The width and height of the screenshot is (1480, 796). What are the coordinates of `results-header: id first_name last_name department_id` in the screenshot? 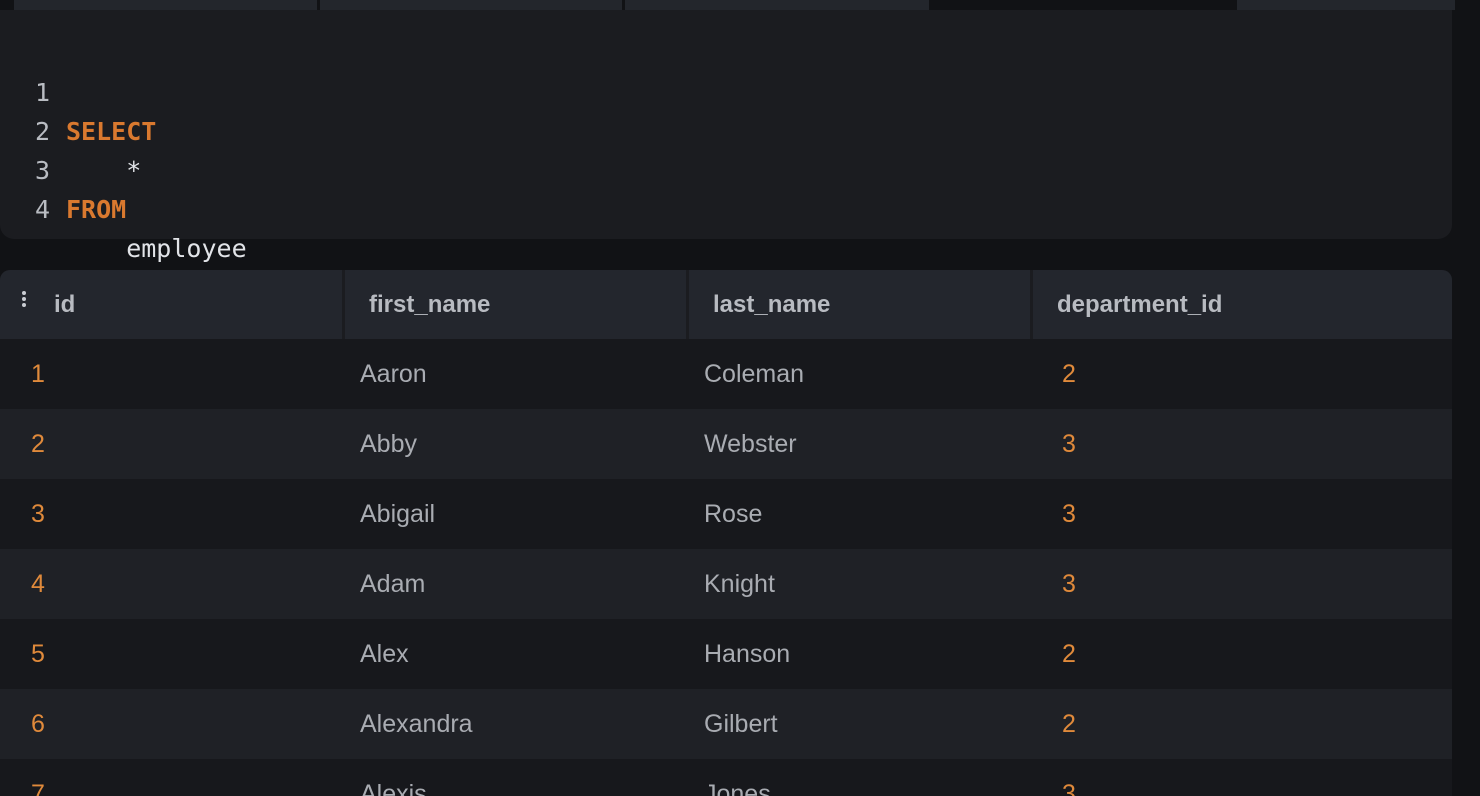 It's located at (726, 304).